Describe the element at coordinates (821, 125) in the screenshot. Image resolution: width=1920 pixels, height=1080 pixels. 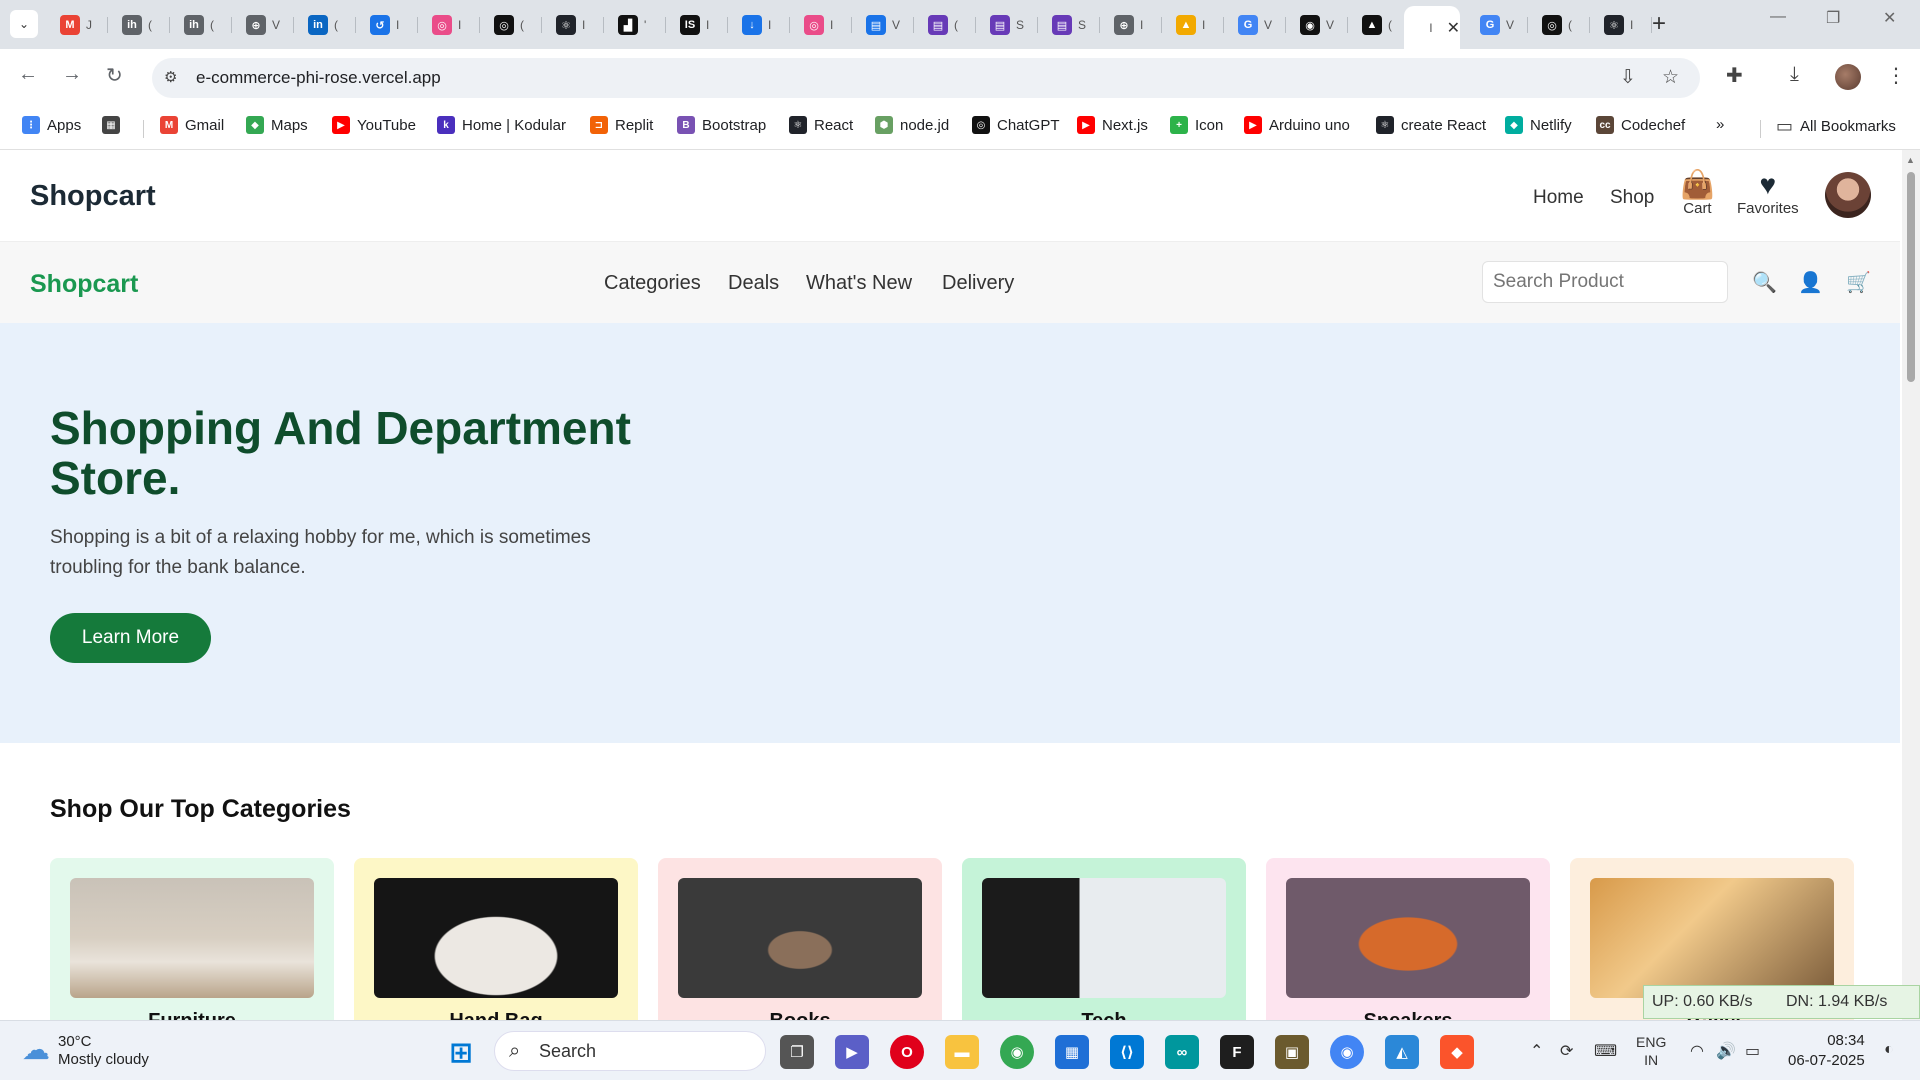
I see `bookmark-item: ⚛ React` at that location.